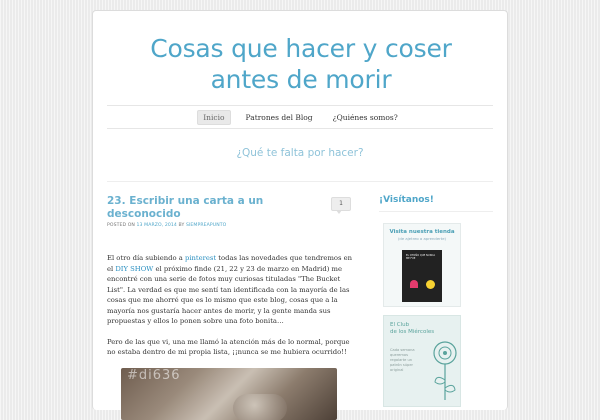 The height and width of the screenshot is (420, 600). I want to click on post-date-link: 13 MARZO, 2014, so click(157, 225).